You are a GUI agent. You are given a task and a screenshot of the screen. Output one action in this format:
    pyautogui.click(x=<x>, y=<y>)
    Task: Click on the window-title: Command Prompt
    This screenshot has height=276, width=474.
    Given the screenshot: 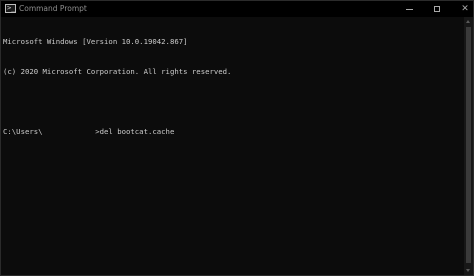 What is the action you would take?
    pyautogui.click(x=53, y=8)
    